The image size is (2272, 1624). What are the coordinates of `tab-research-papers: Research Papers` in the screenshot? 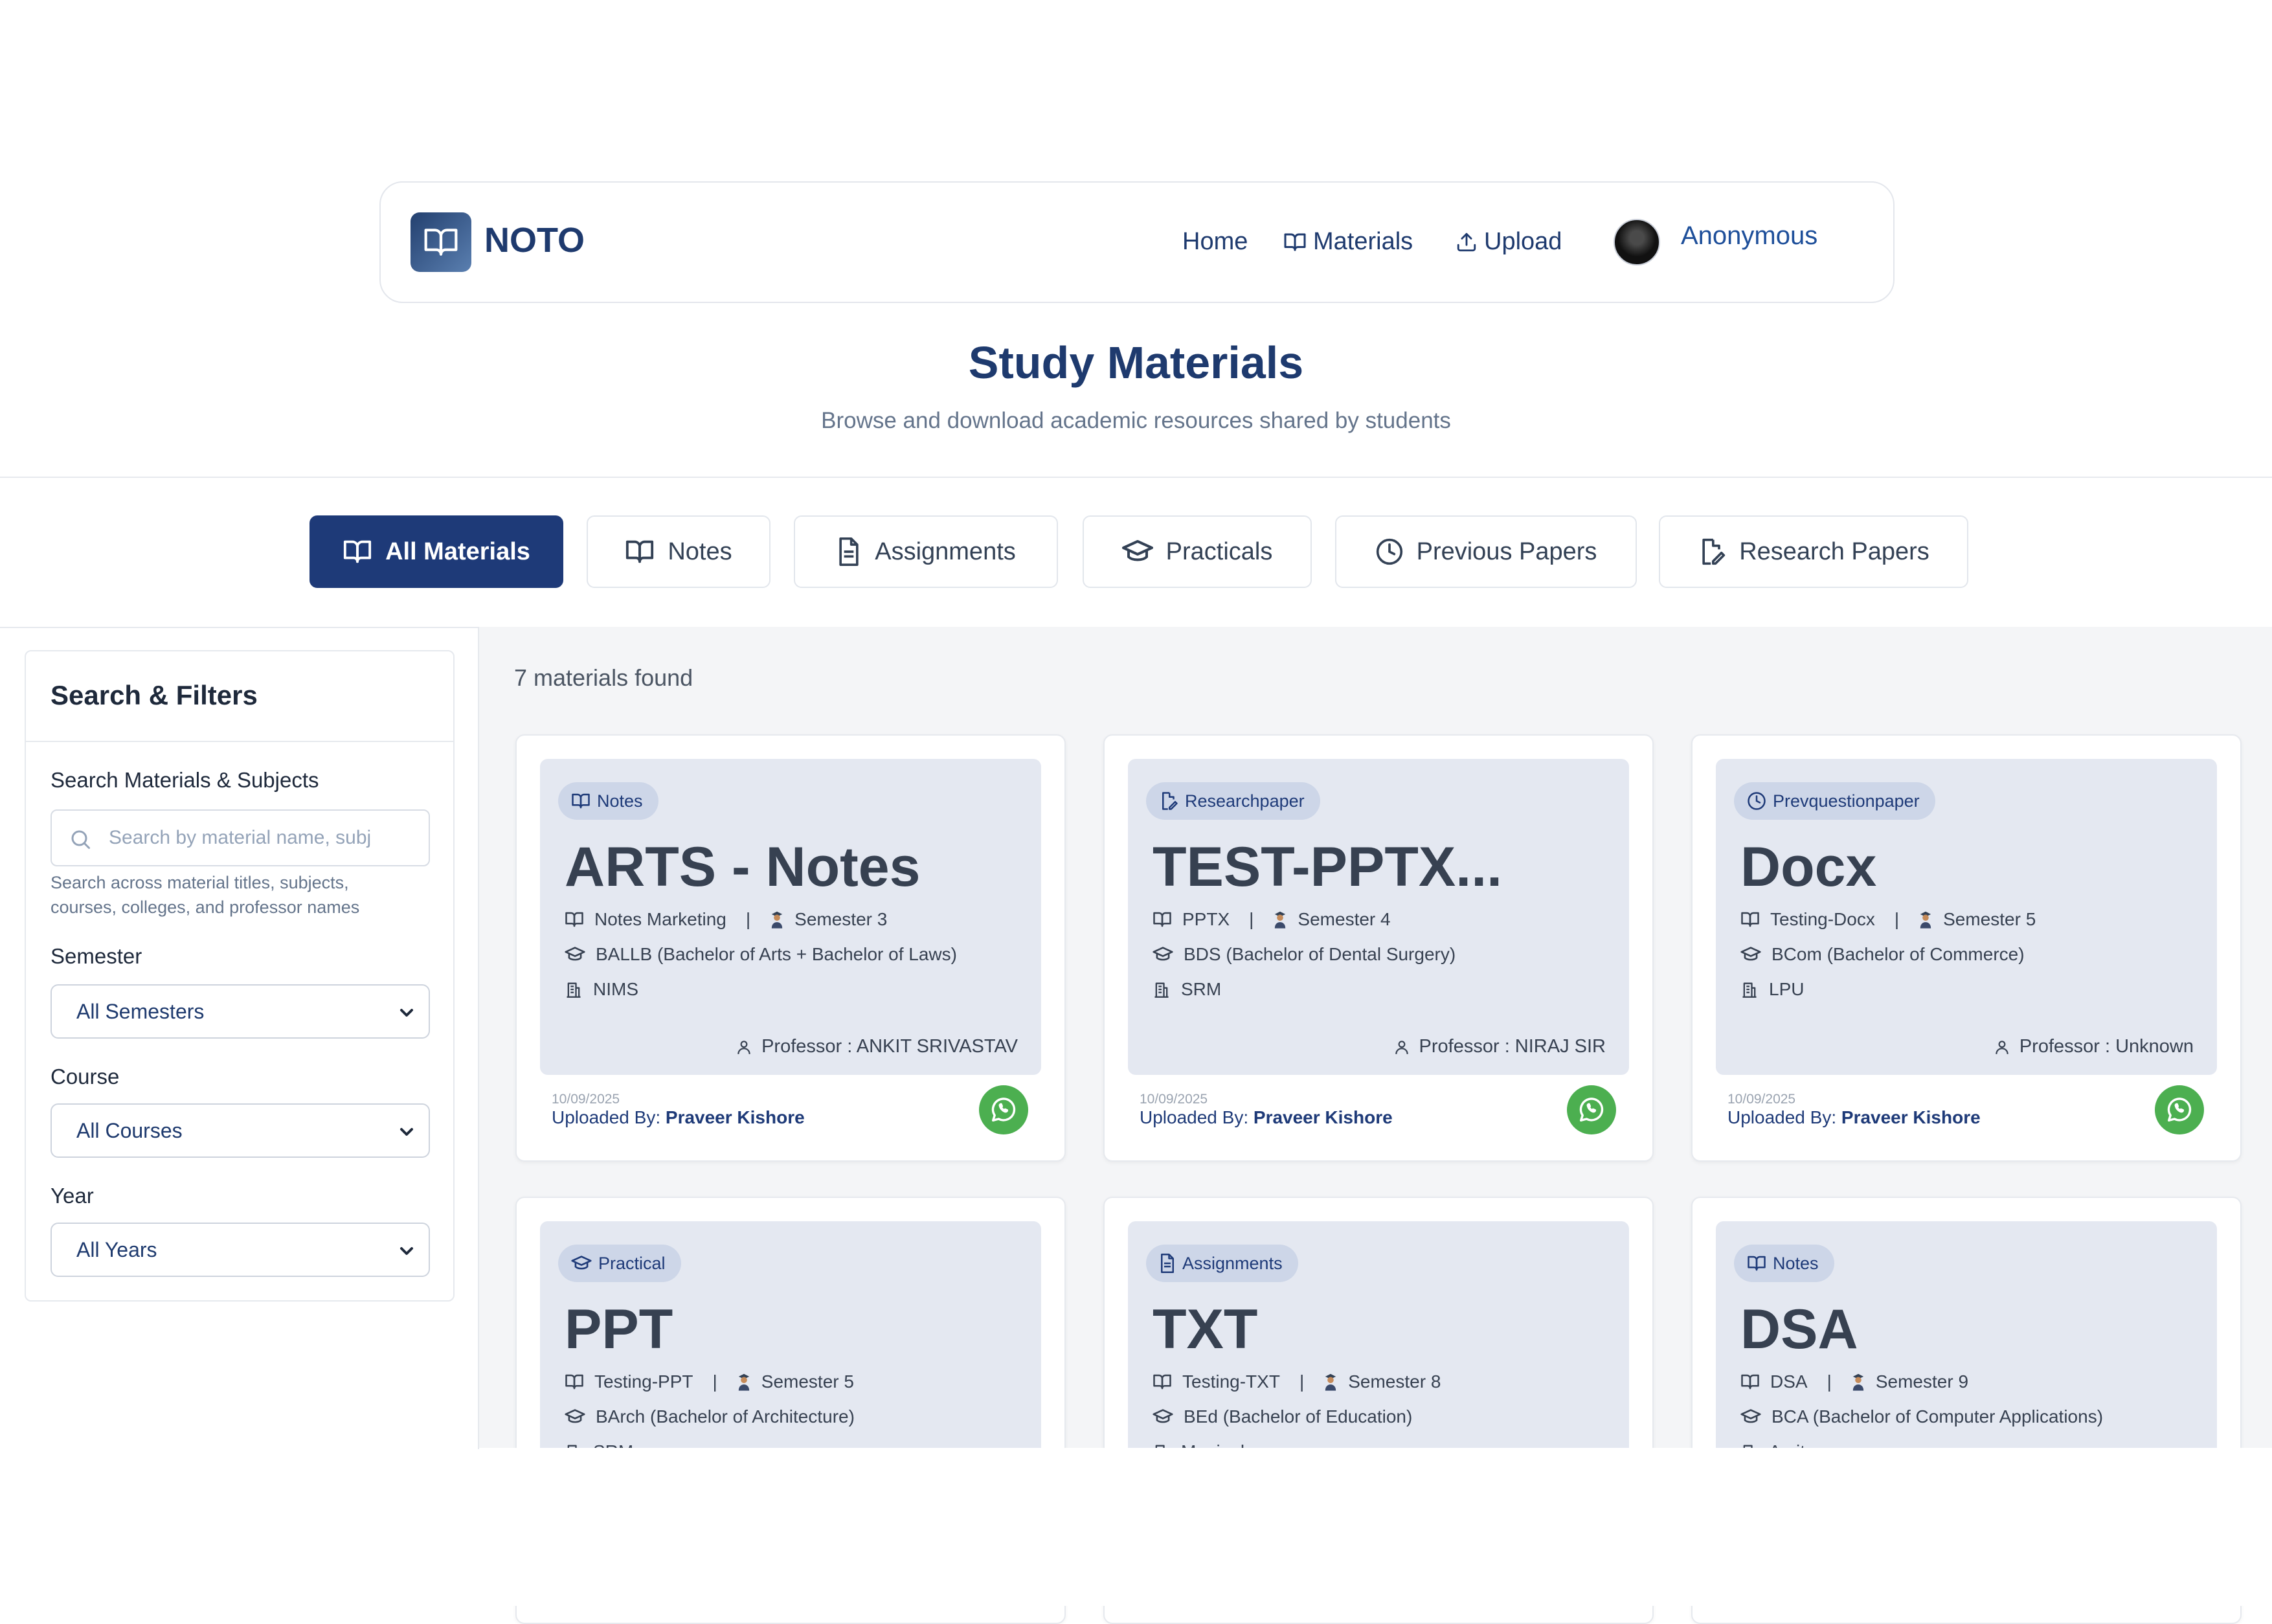 It's located at (1813, 551).